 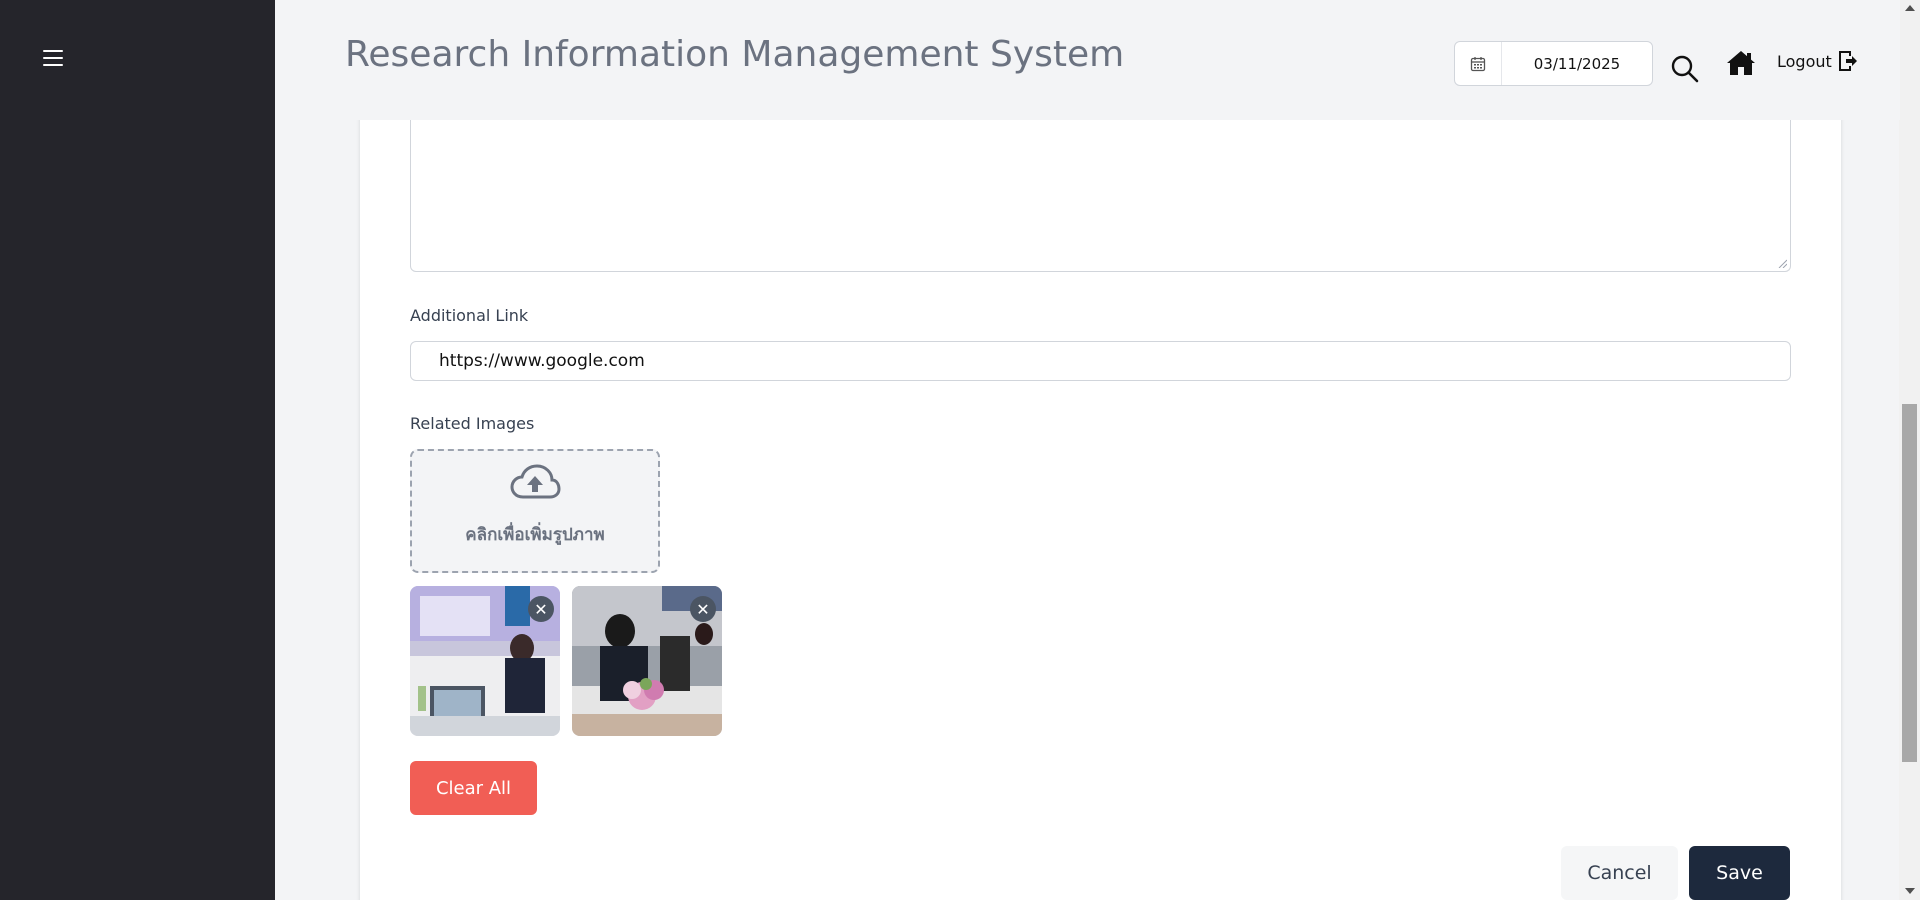 I want to click on scroll-up-arrow-icon, so click(x=1910, y=8).